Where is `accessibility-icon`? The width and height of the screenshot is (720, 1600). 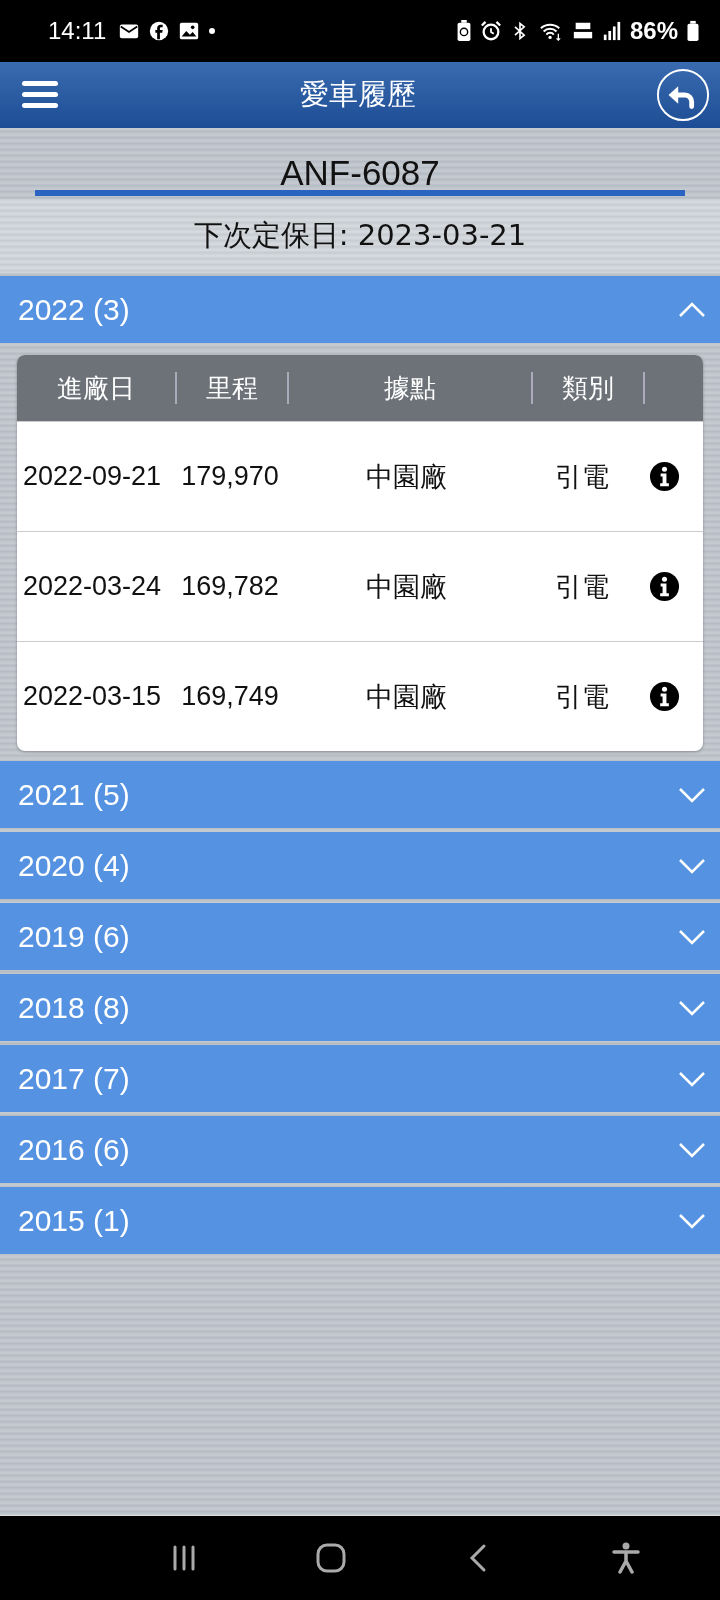 accessibility-icon is located at coordinates (626, 1558).